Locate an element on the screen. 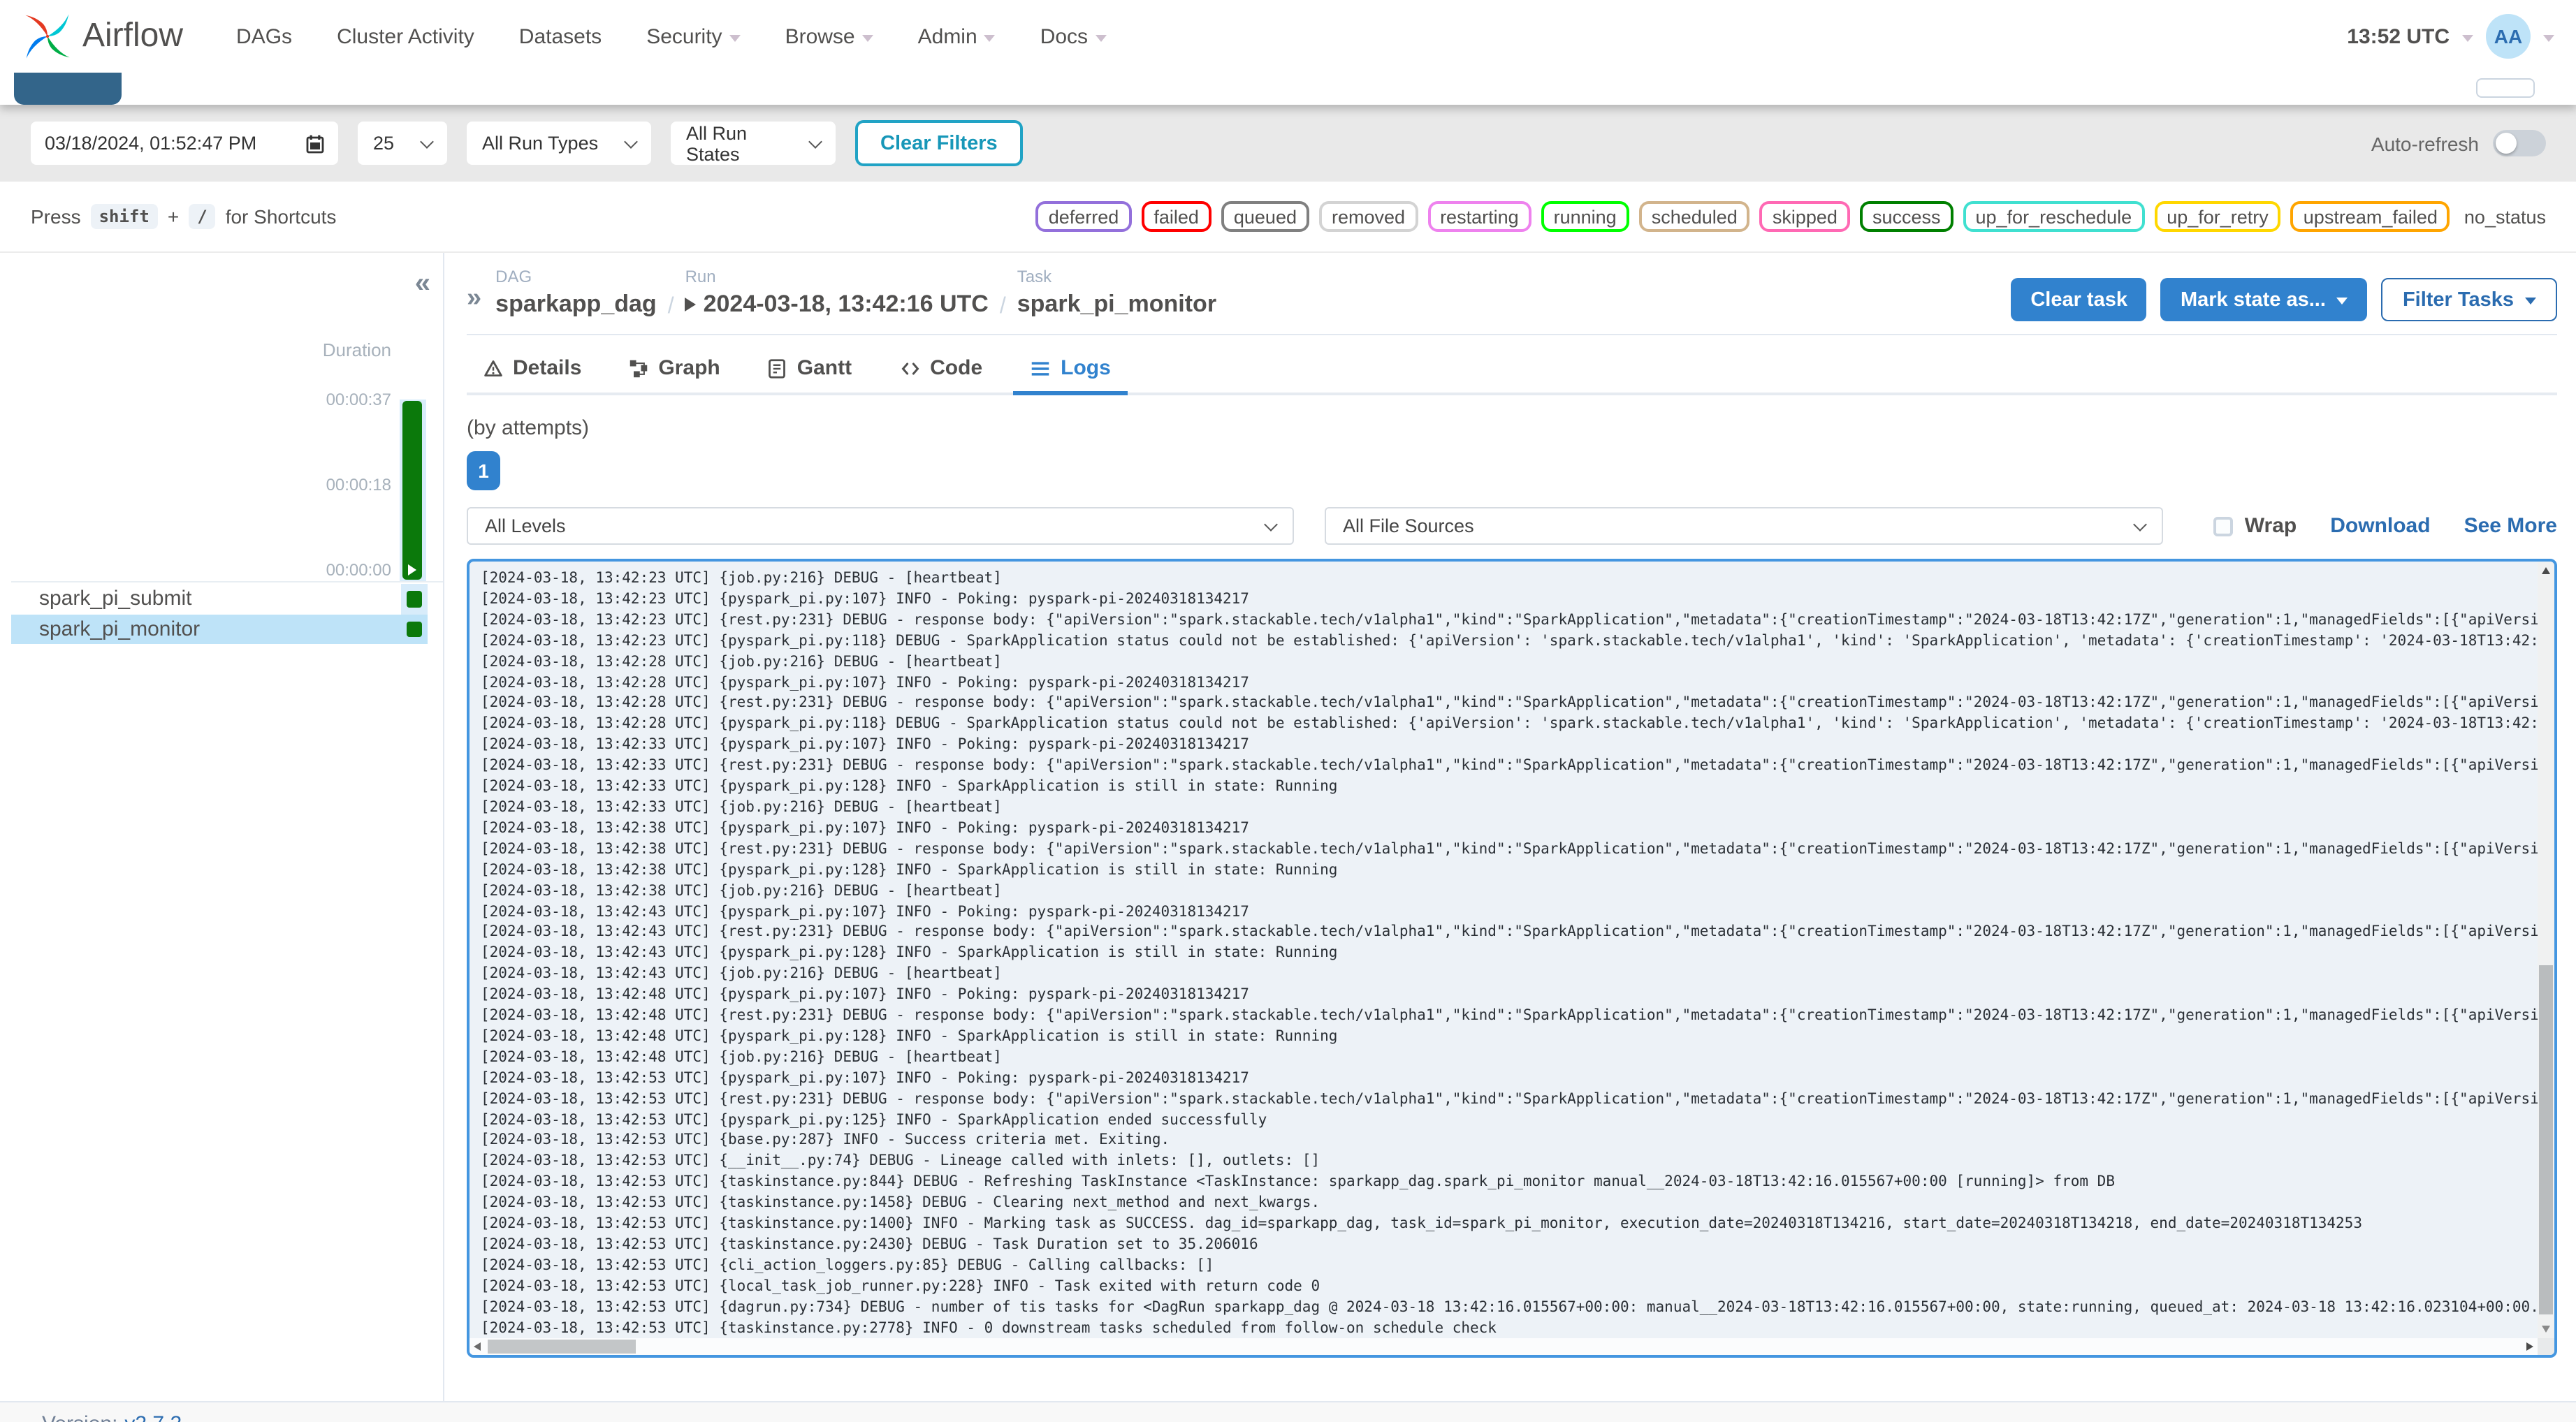 This screenshot has width=2576, height=1422. file-source-select: All File Sources is located at coordinates (1744, 526).